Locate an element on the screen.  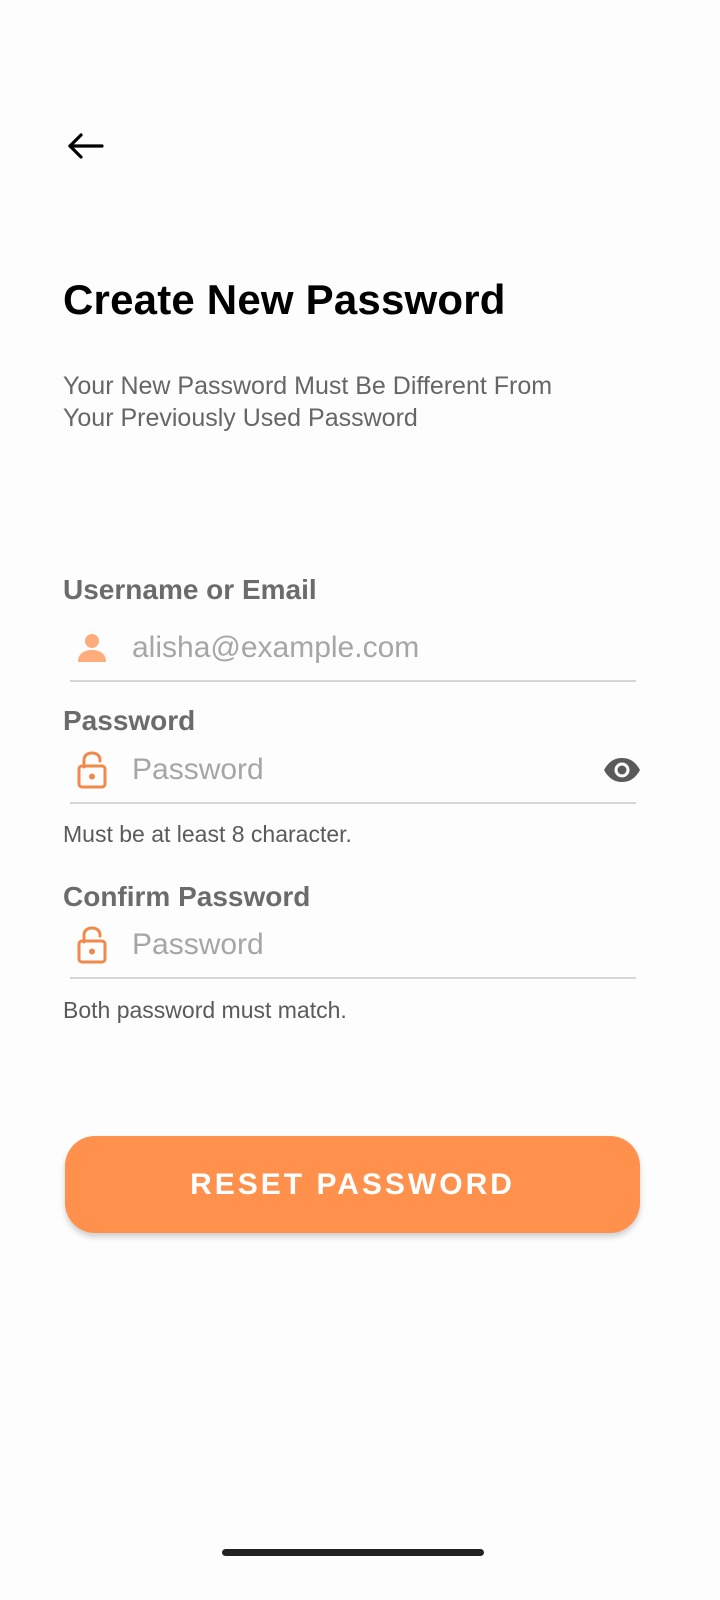
arrow-left-icon is located at coordinates (86, 146).